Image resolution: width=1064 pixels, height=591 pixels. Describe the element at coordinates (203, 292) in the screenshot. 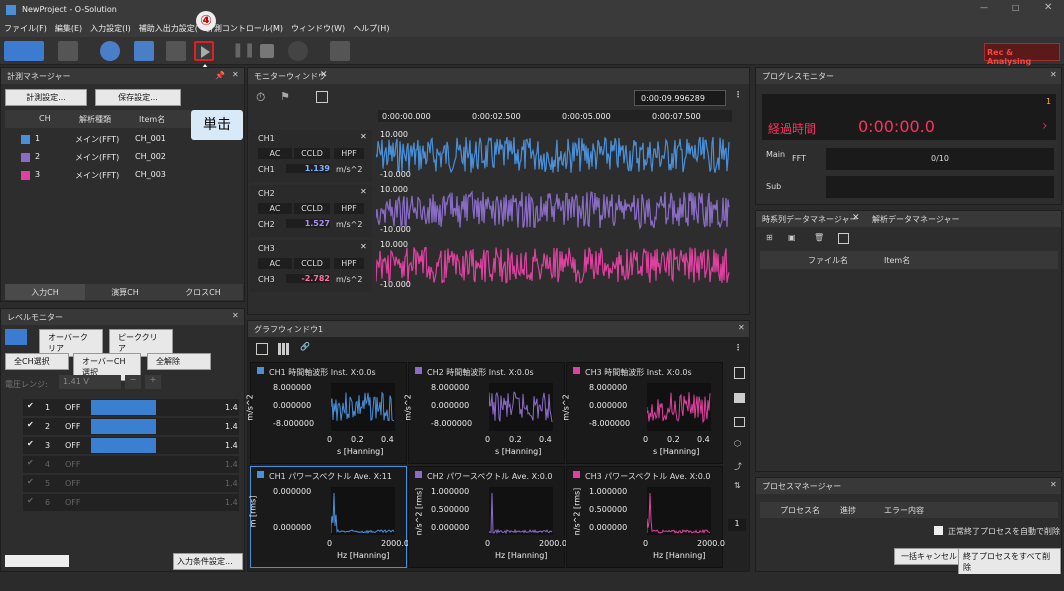

I see `tab-cross-ch: クロスCH` at that location.